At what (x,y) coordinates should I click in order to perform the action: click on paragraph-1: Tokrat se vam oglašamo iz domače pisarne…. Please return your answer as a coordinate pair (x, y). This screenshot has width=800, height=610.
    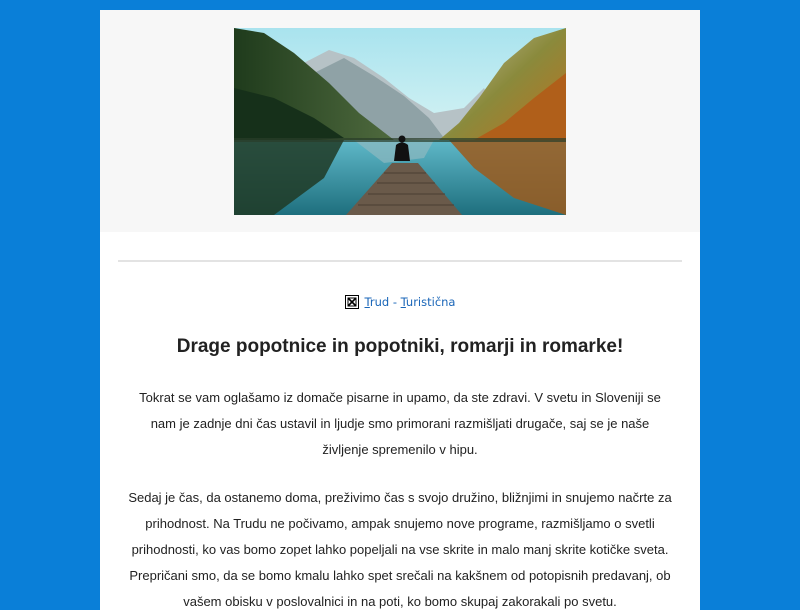
    Looking at the image, I should click on (400, 423).